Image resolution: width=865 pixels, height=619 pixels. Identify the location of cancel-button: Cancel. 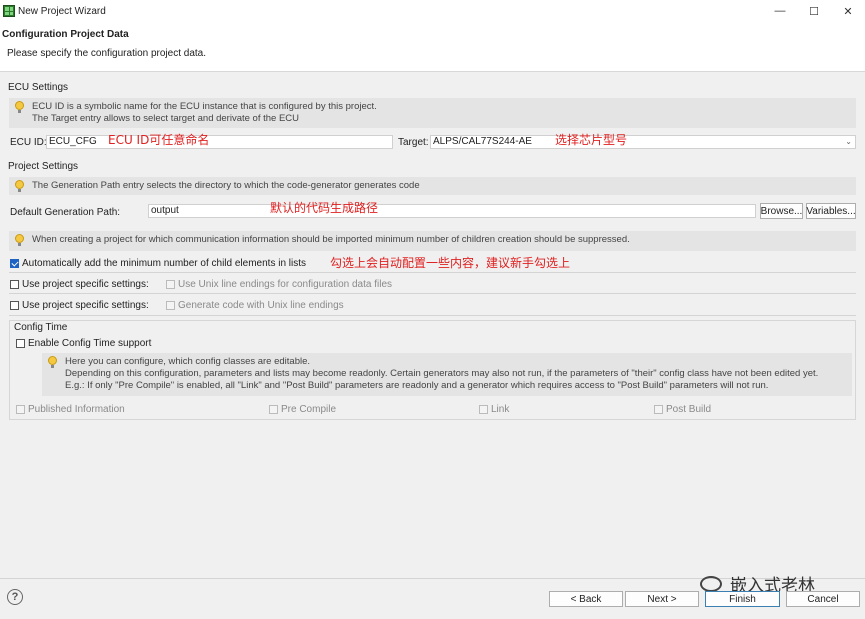
(823, 599).